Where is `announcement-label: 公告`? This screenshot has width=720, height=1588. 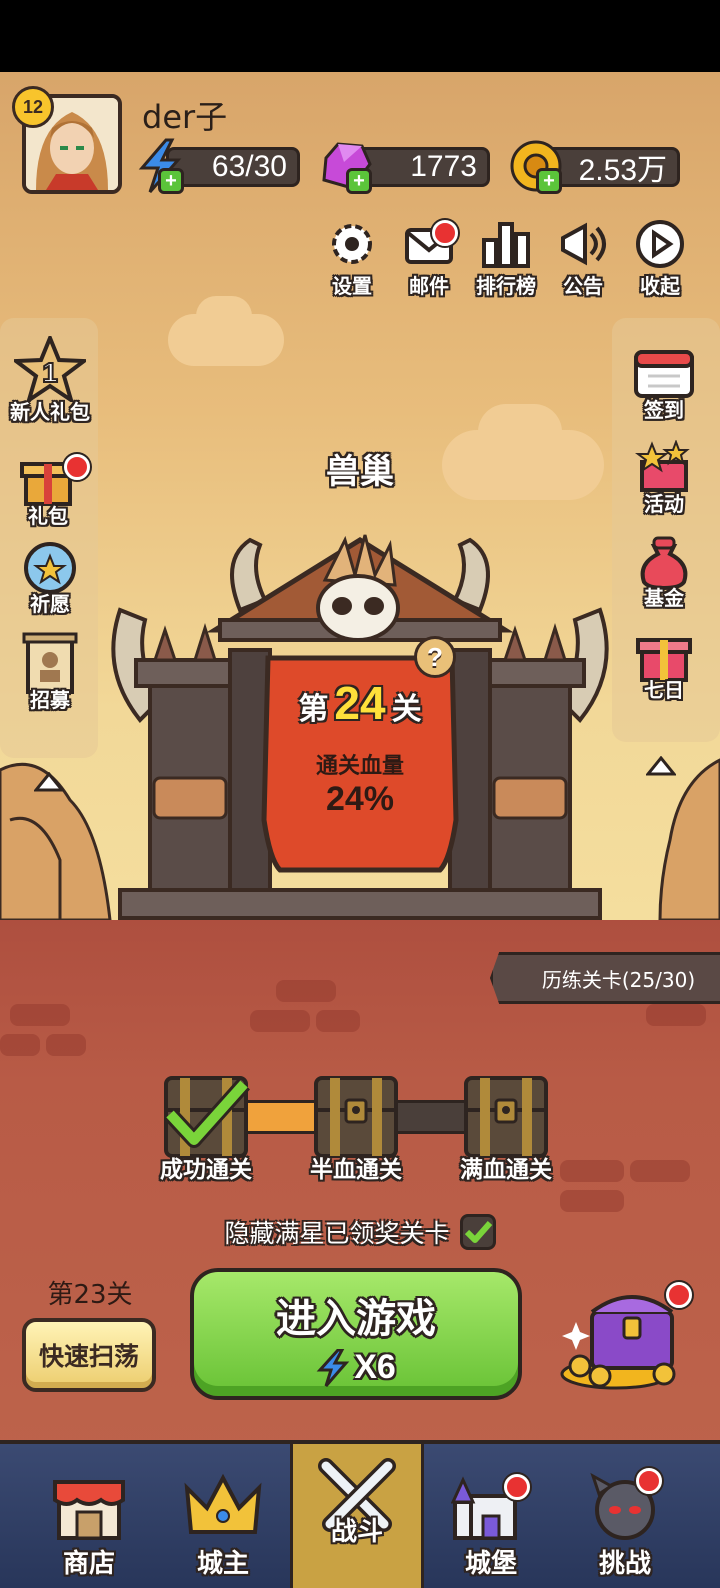 announcement-label: 公告 is located at coordinates (583, 286).